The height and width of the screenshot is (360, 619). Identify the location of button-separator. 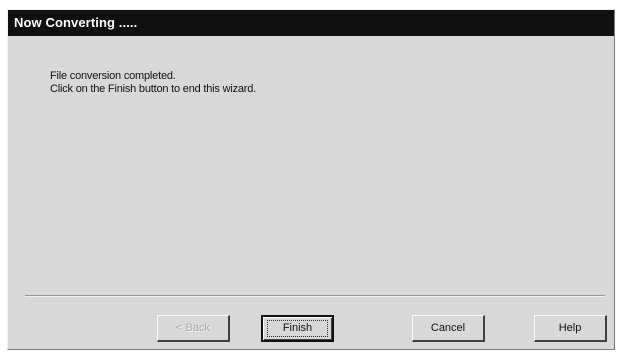
(315, 296).